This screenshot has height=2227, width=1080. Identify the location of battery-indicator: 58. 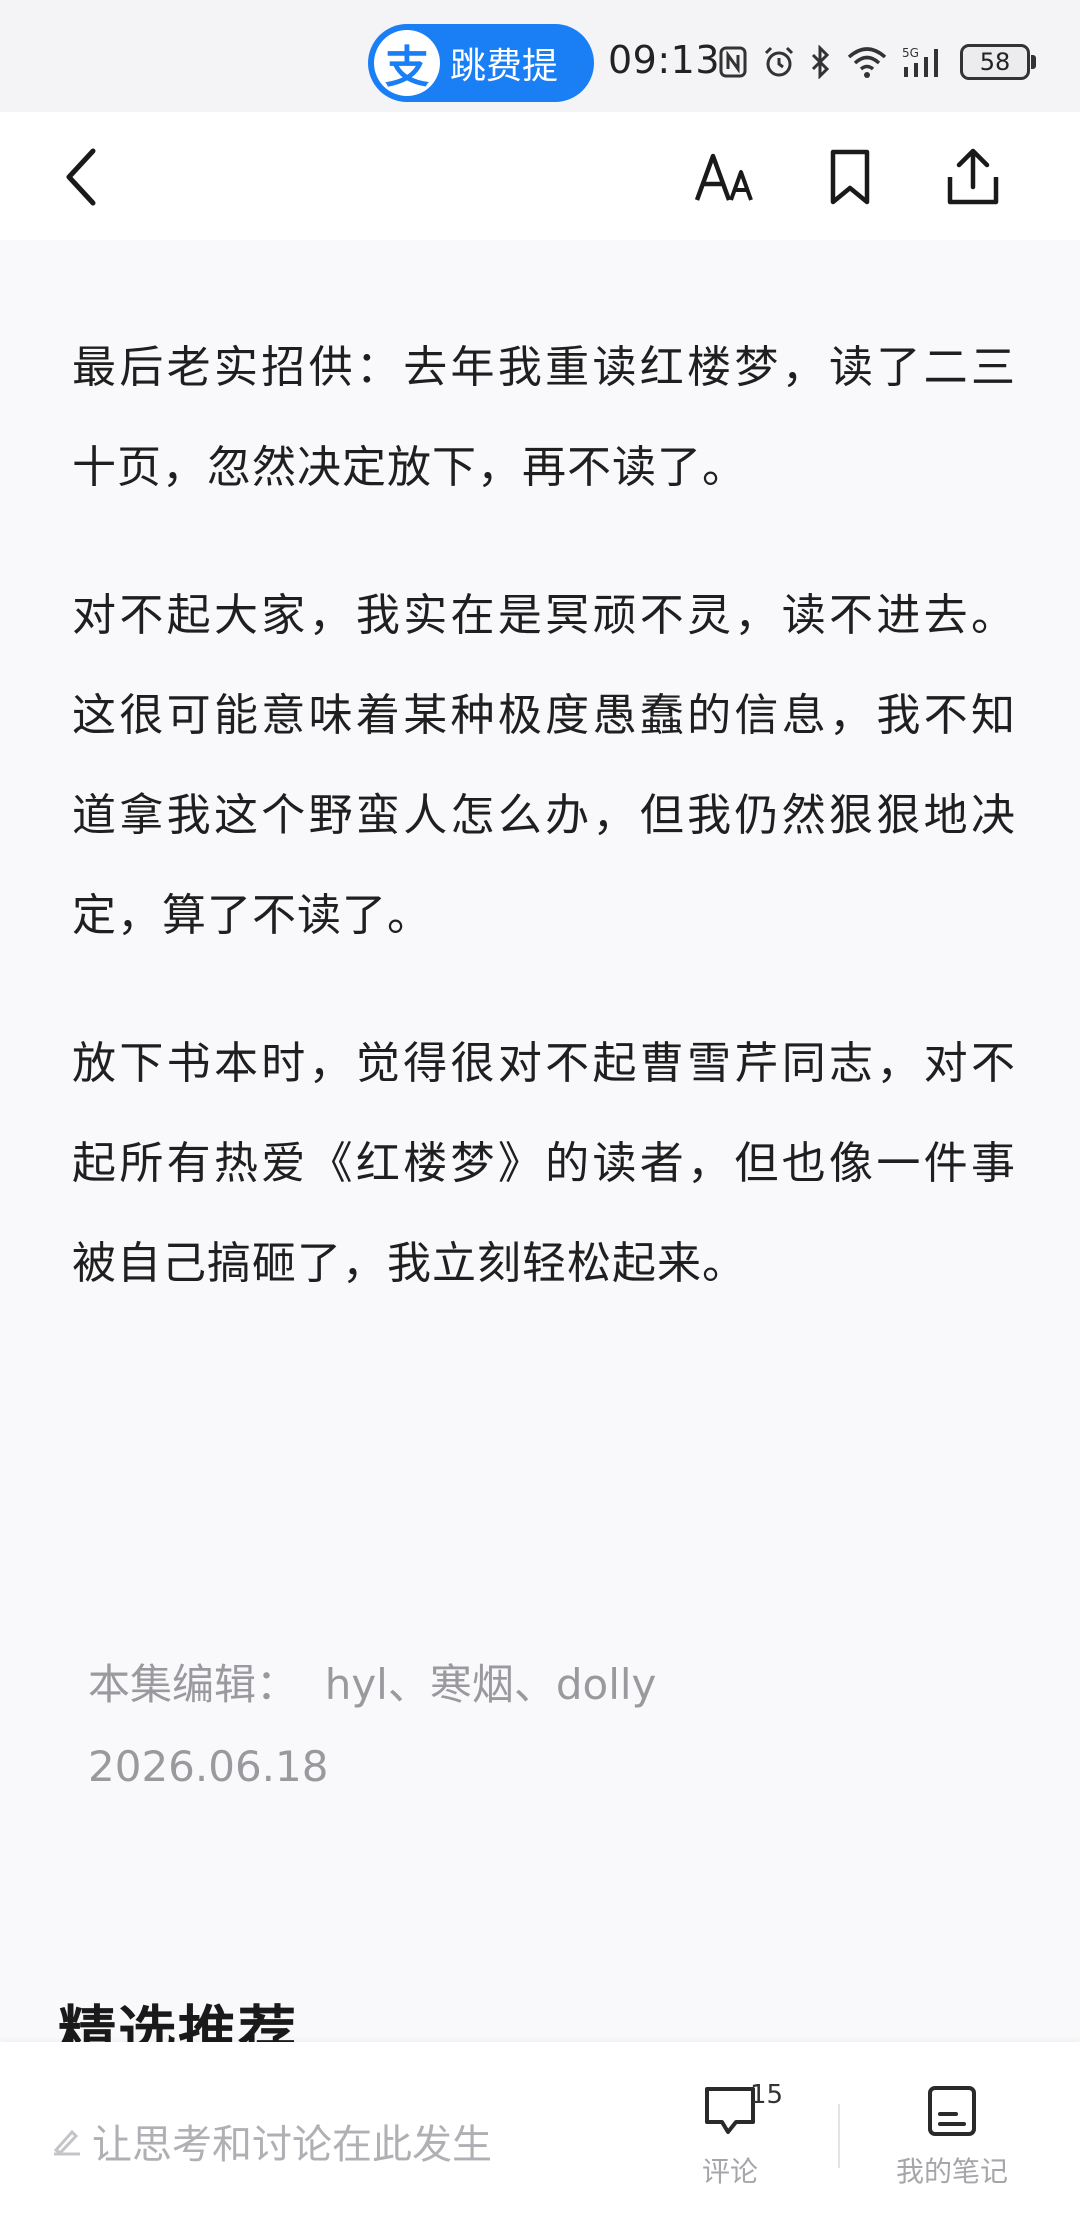
(998, 62).